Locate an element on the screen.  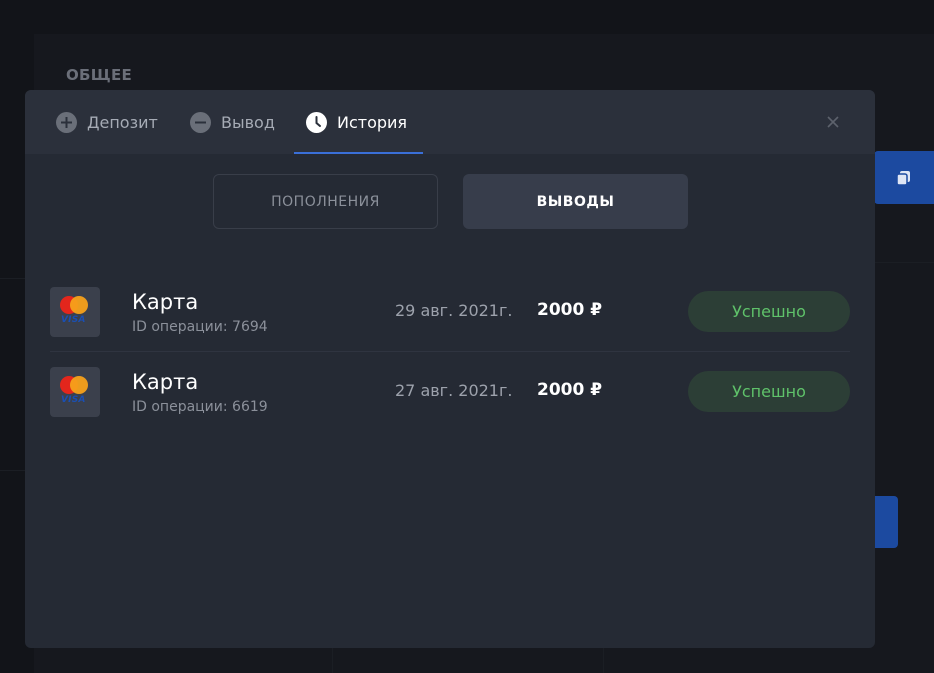
close-icon is located at coordinates (833, 122).